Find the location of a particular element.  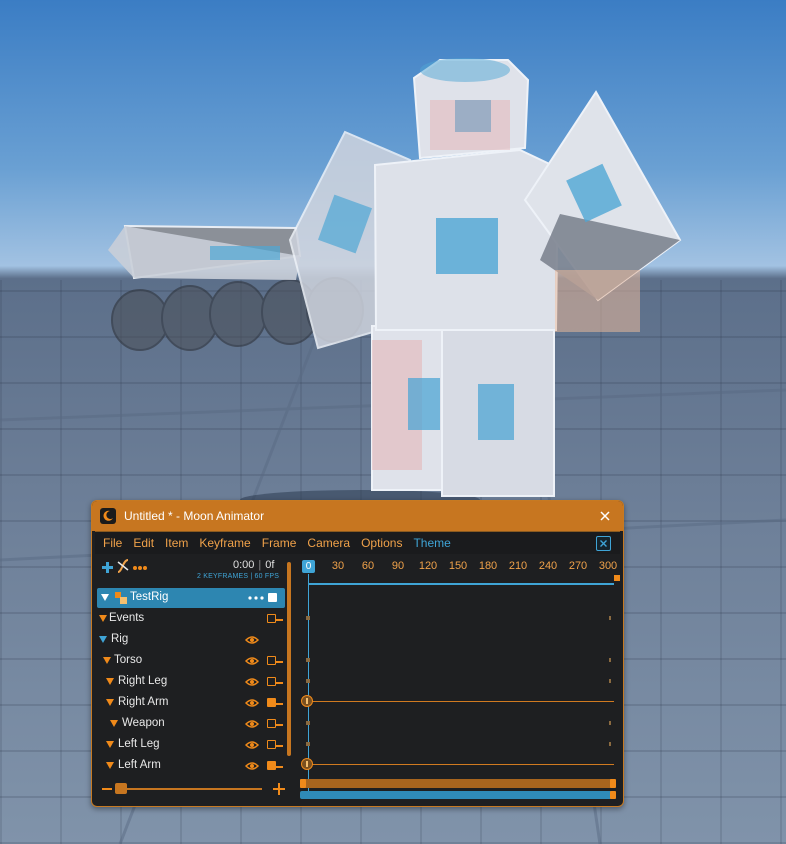

tree-item-left-leg: Left Leg is located at coordinates (190, 745).